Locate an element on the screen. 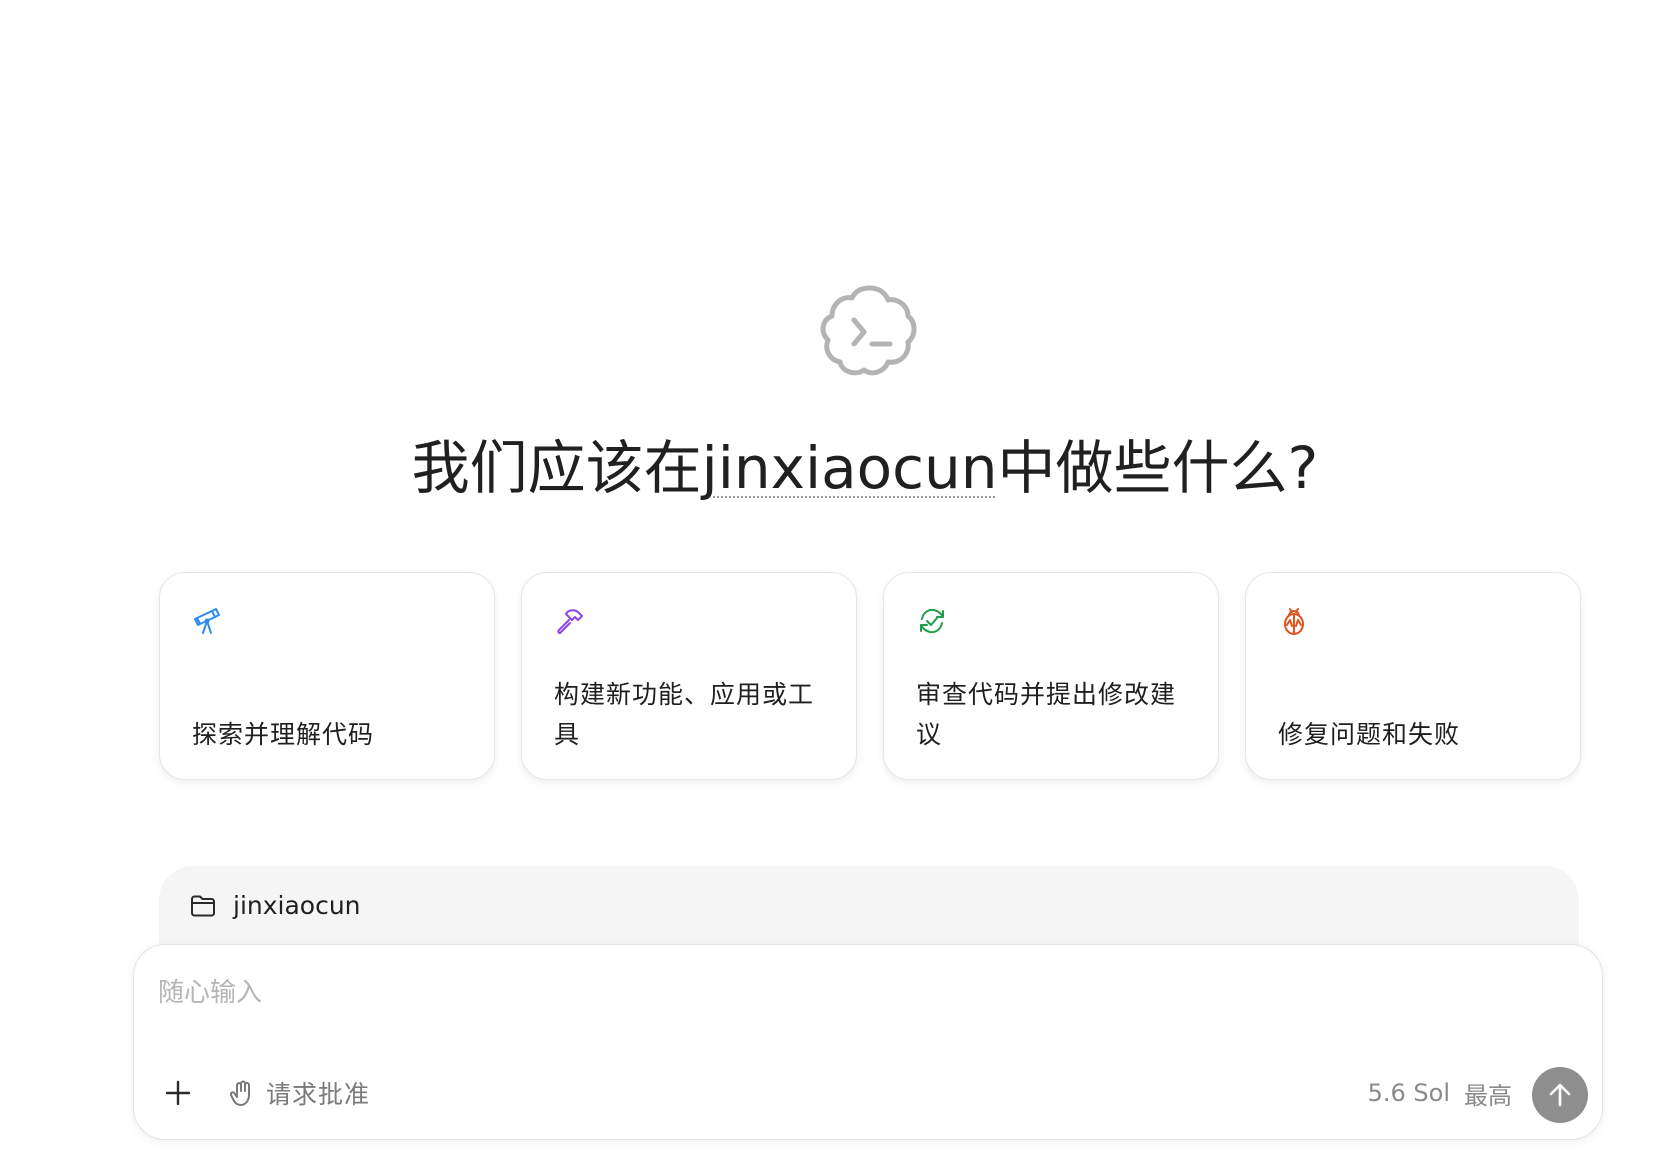 The image size is (1668, 1162). title-suffix: 中做些什么? is located at coordinates (1158, 468).